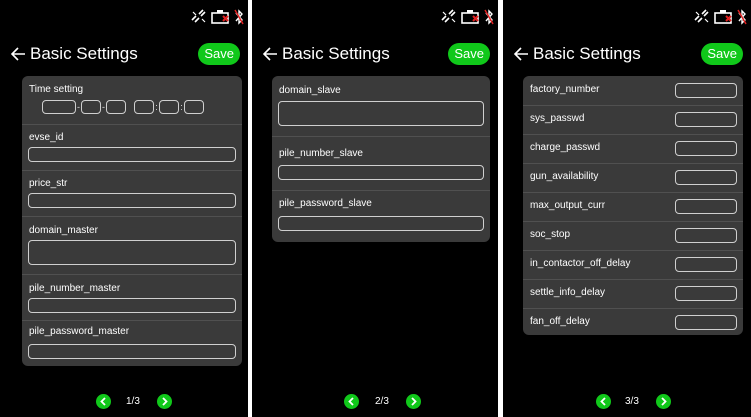 This screenshot has width=751, height=417. I want to click on max-output-curr-row: max_output_curr, so click(633, 207).